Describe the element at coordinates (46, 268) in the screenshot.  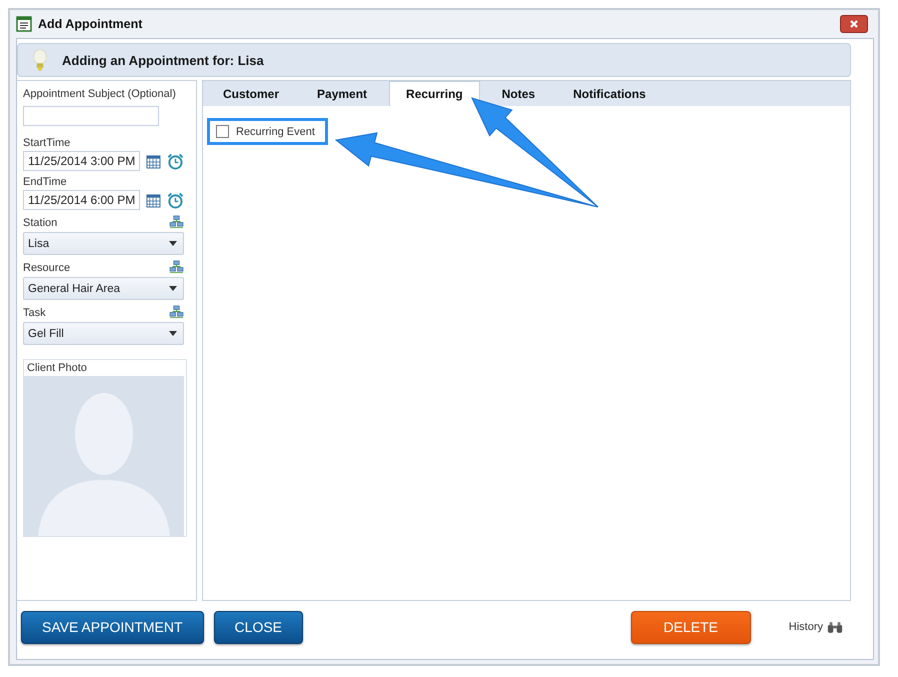
I see `field-label: Resource` at that location.